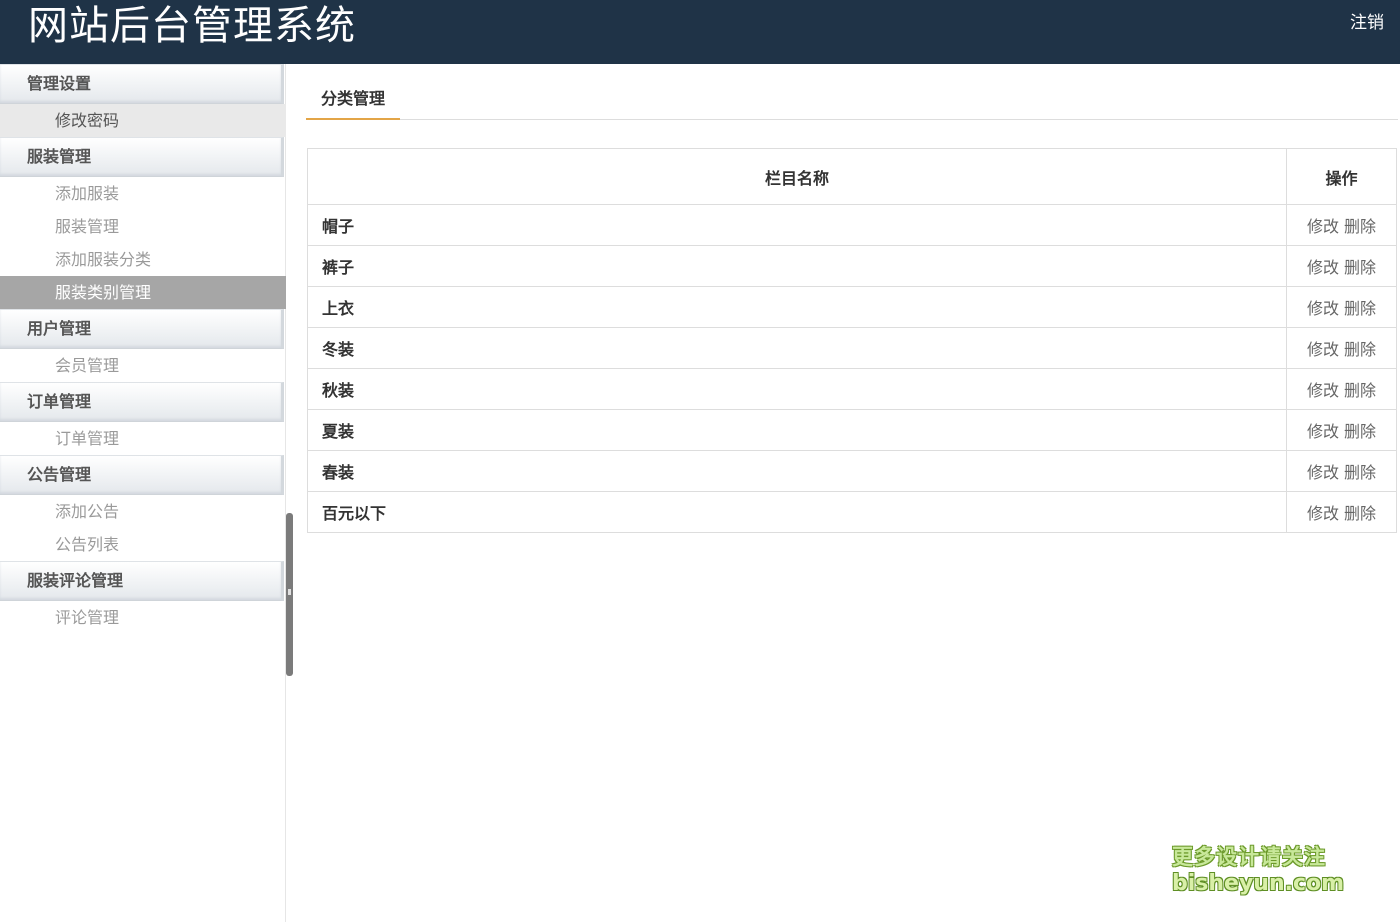  I want to click on category-name: 春装, so click(797, 471).